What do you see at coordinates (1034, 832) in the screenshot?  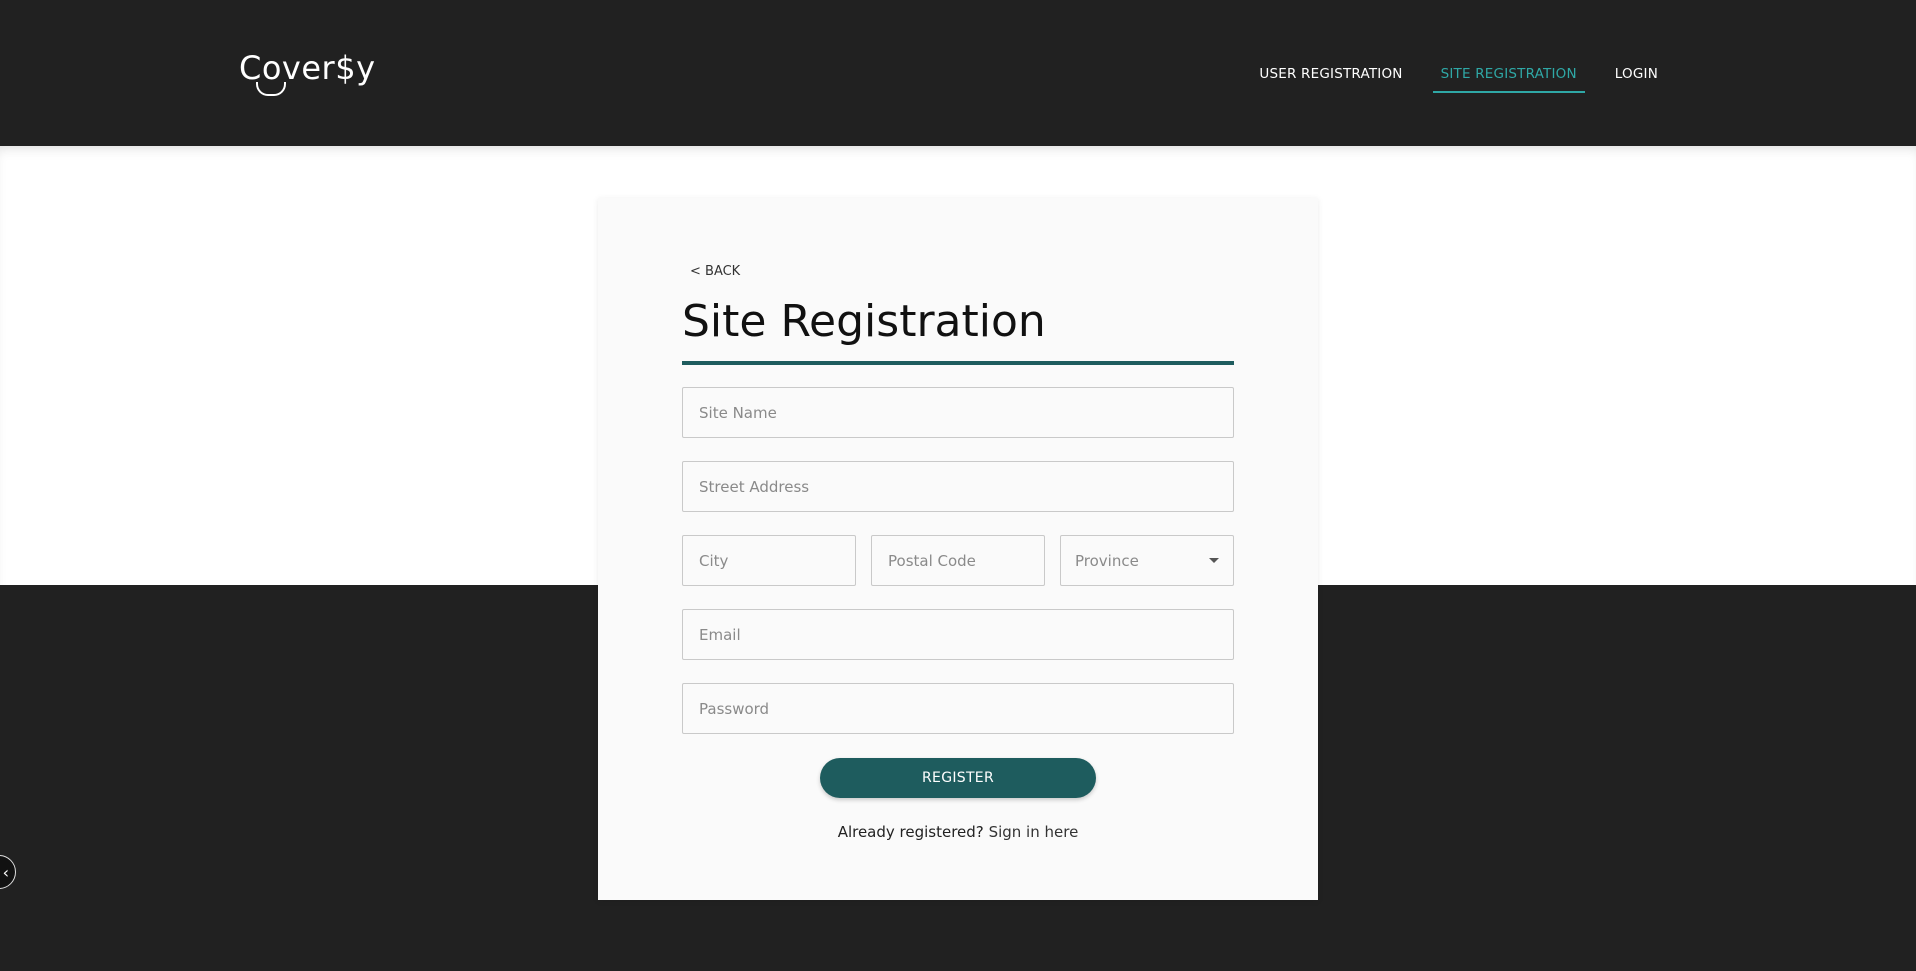 I see `sign-in-link: Sign in here` at bounding box center [1034, 832].